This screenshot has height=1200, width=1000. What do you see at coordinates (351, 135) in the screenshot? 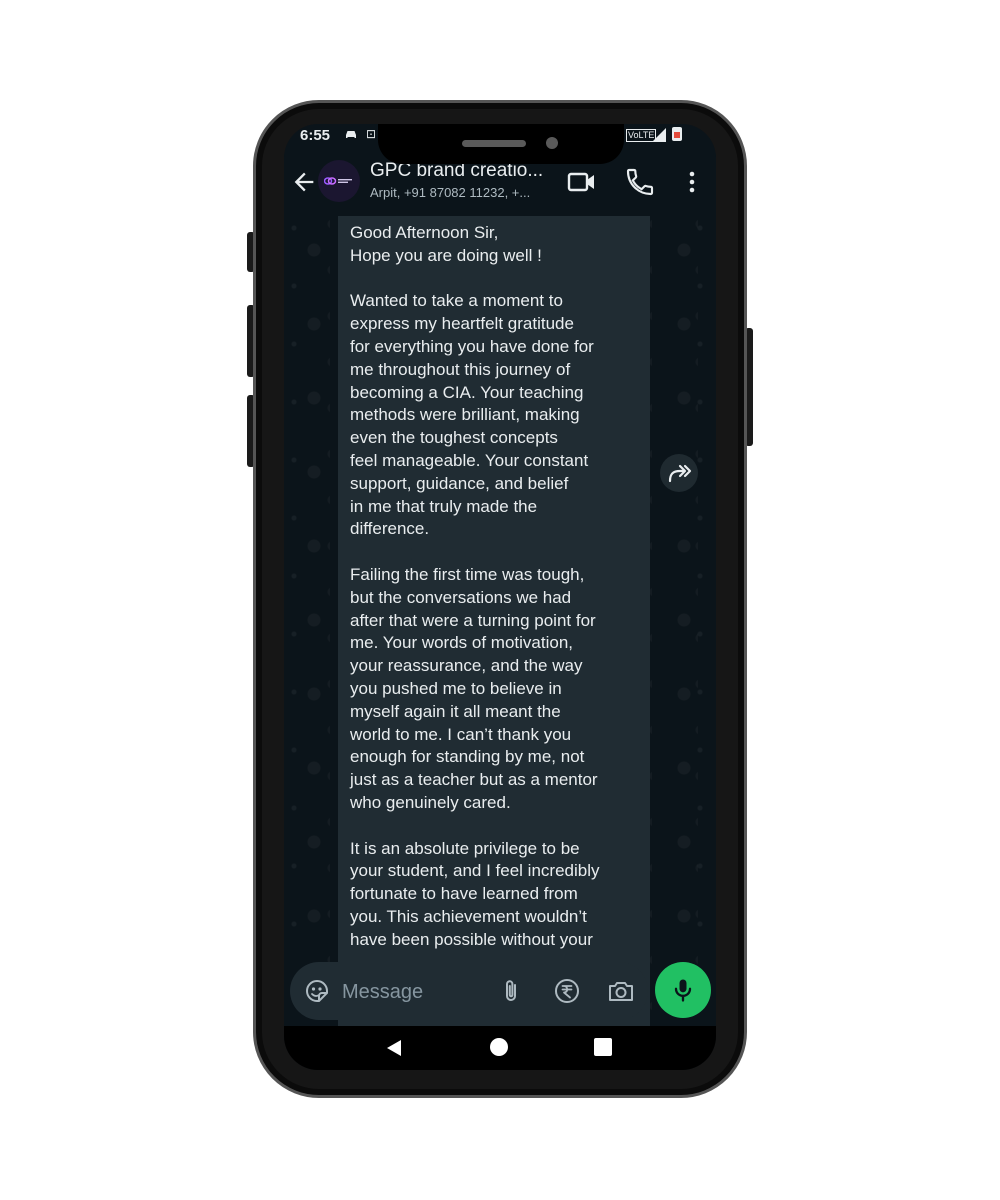
I see `car-icon` at bounding box center [351, 135].